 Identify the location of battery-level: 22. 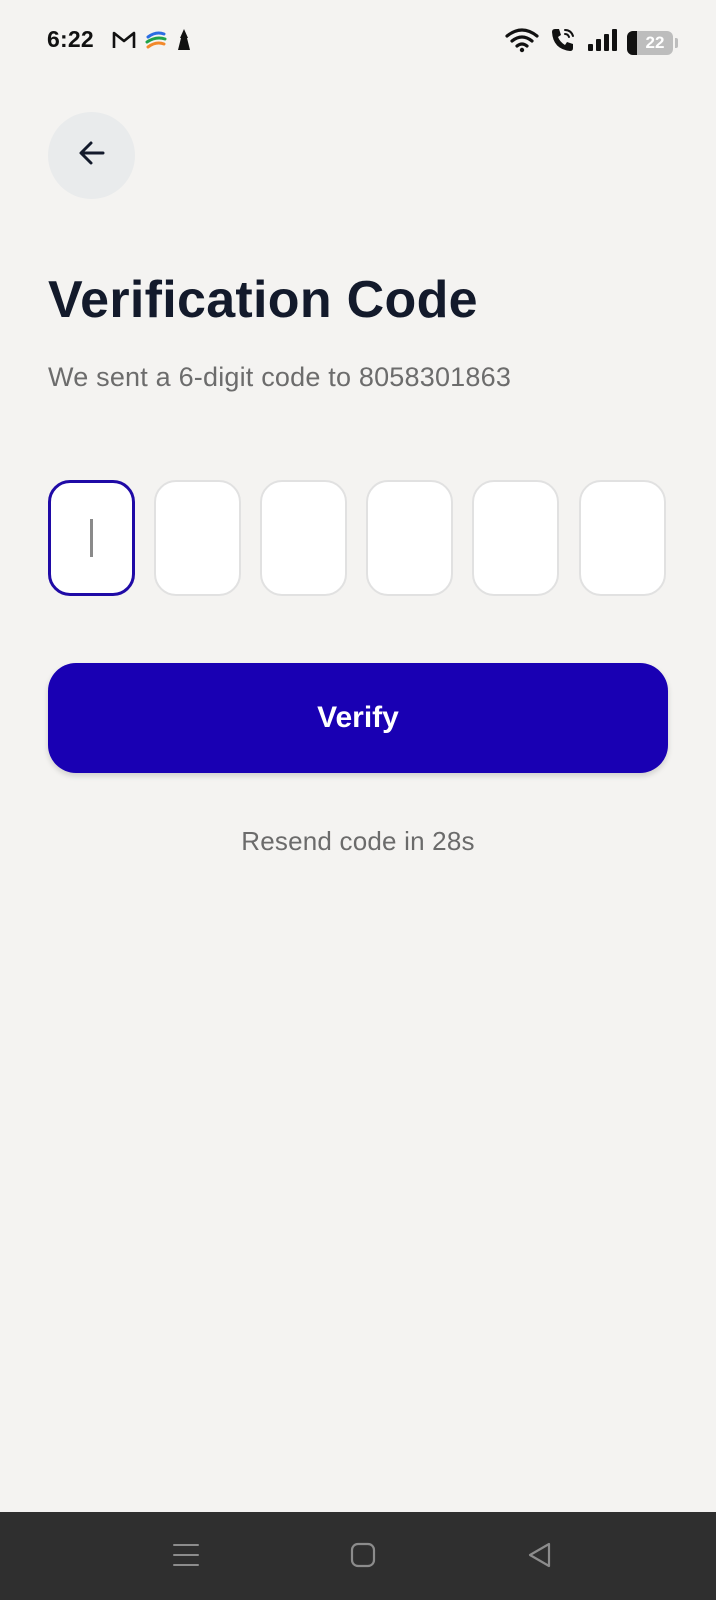
(655, 42).